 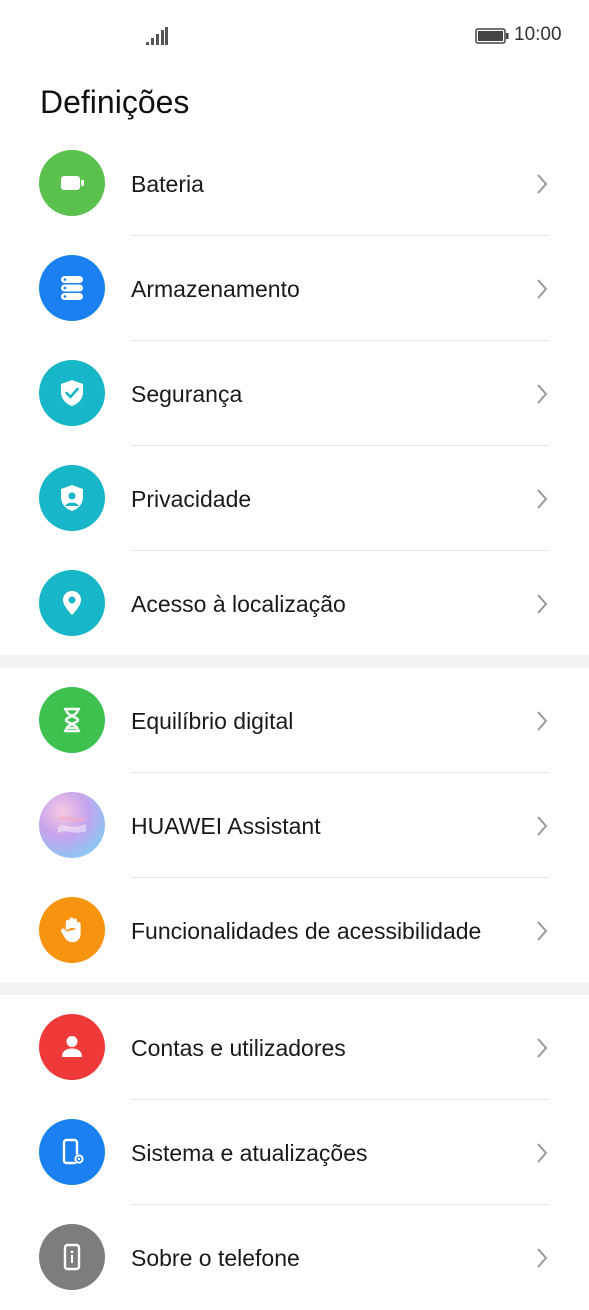 I want to click on settings-item-huawei-assistant: HUAWEI Assistant, so click(x=294, y=825).